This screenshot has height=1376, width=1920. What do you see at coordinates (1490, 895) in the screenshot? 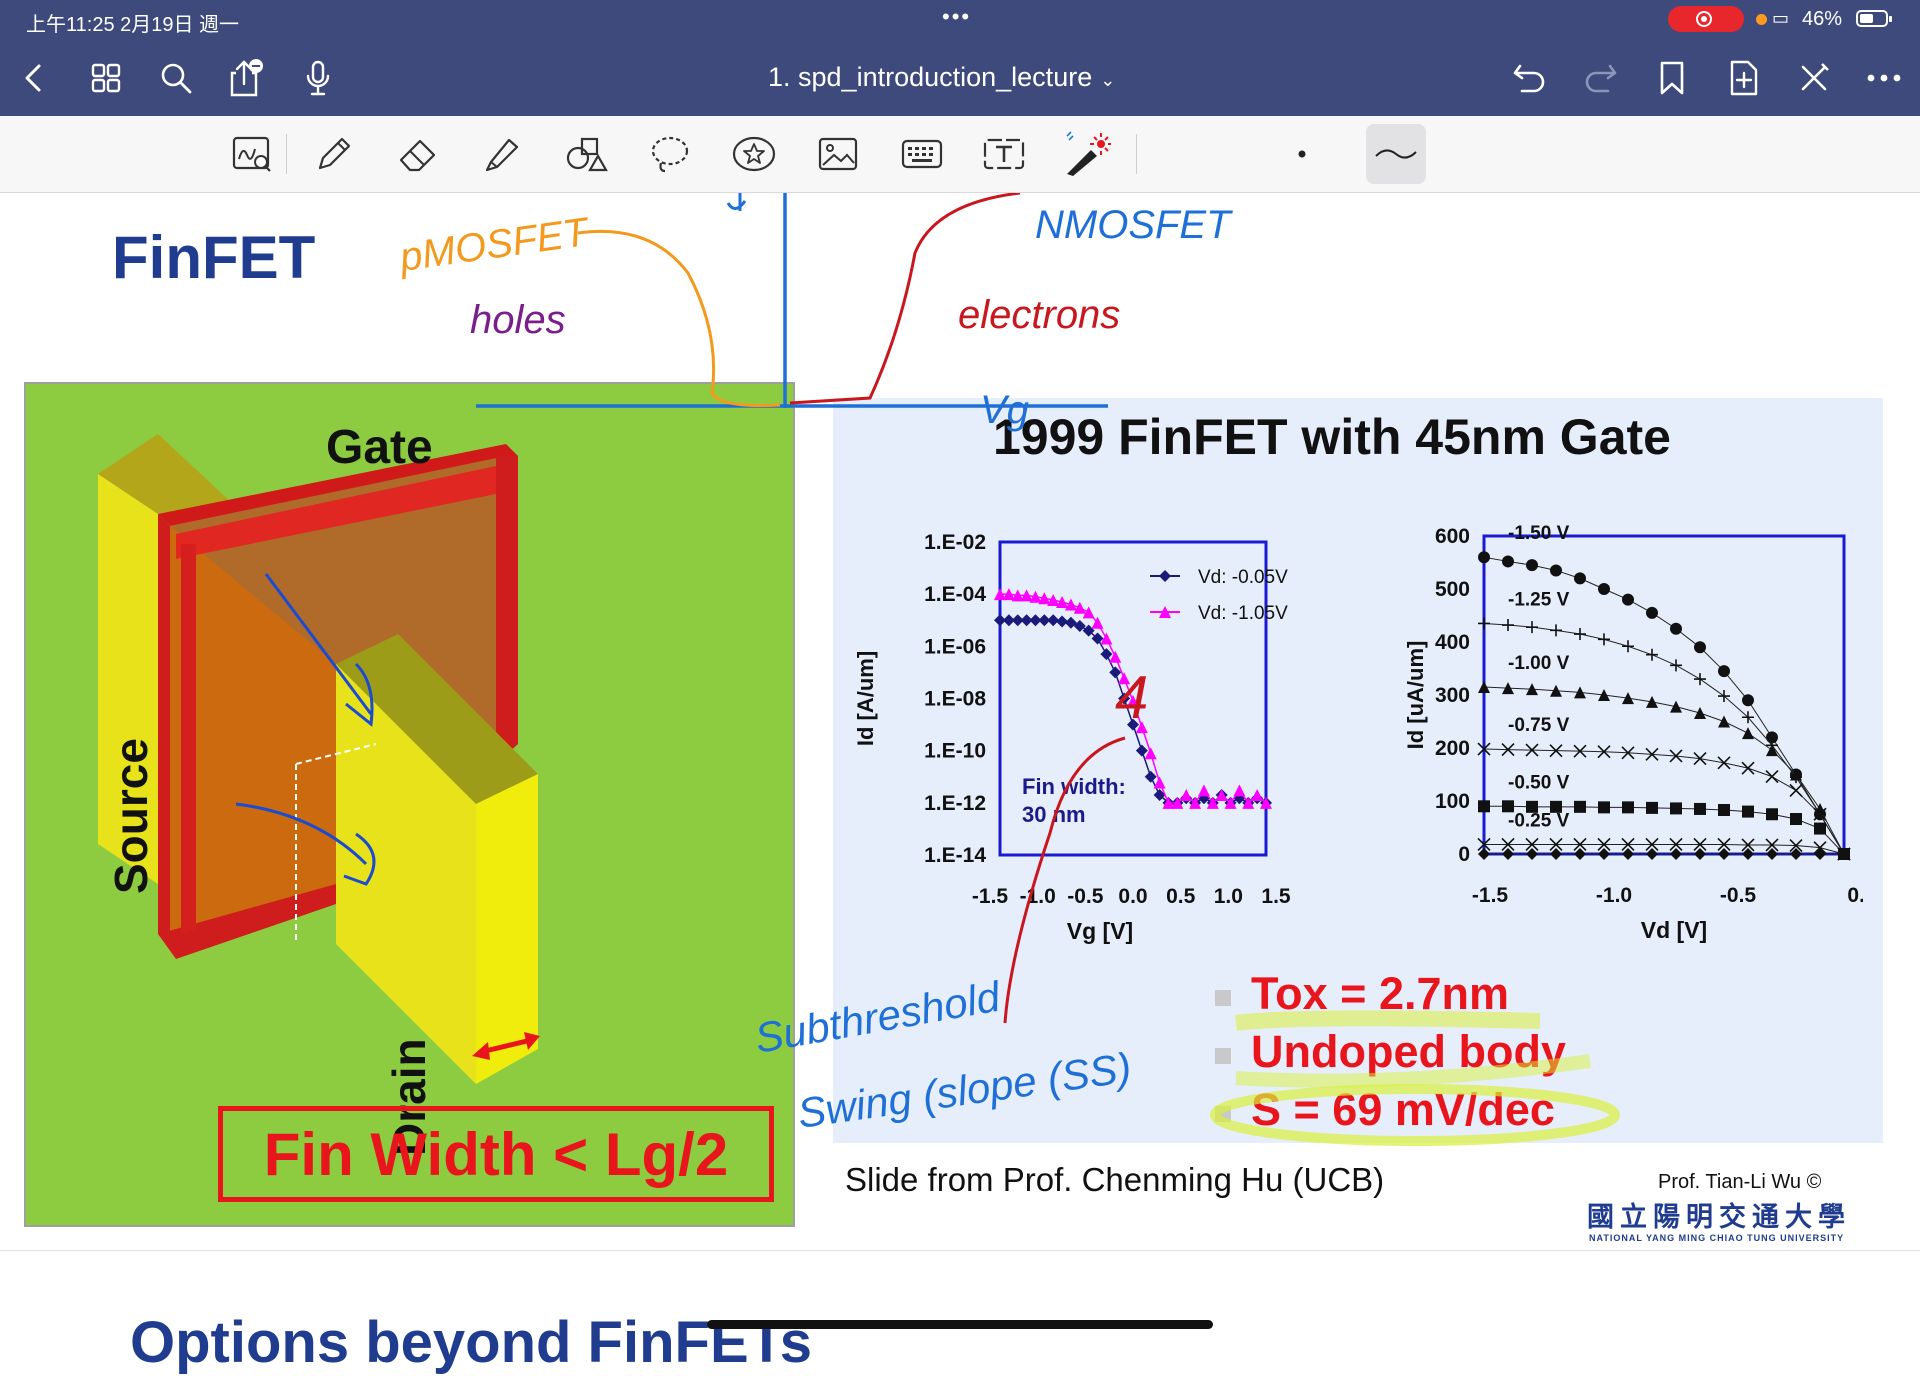
I see `chart2-x-tick: -1.5` at bounding box center [1490, 895].